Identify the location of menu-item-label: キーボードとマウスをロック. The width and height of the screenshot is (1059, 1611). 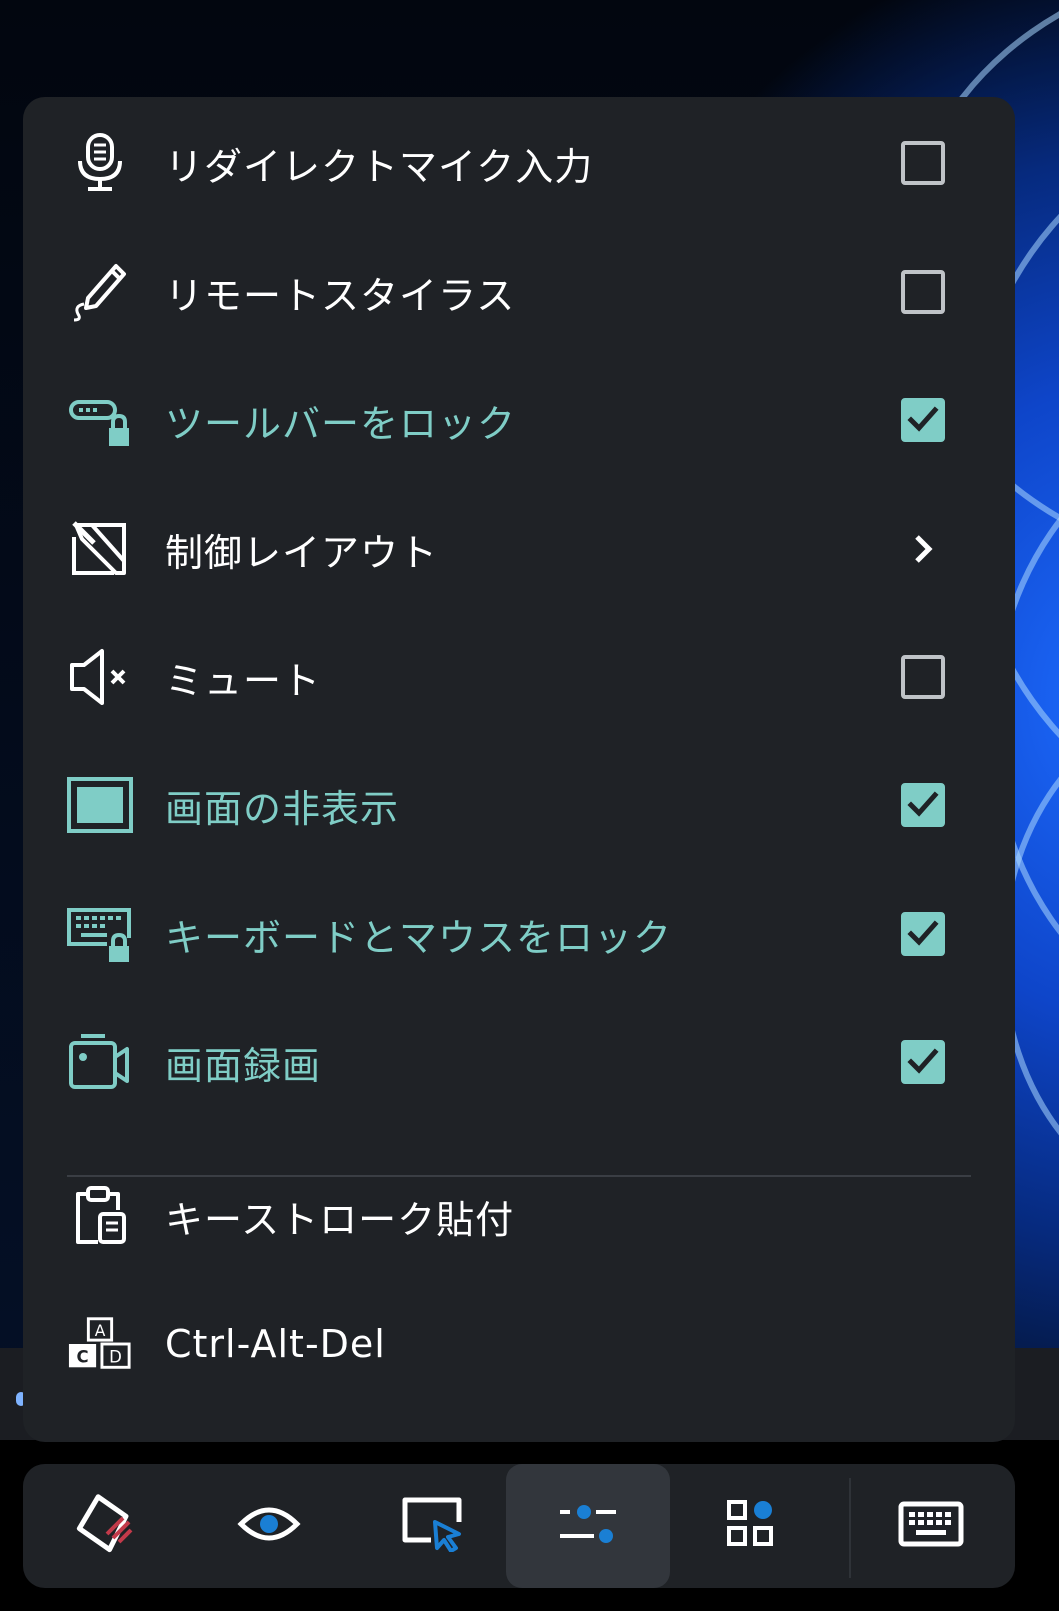
(419, 937).